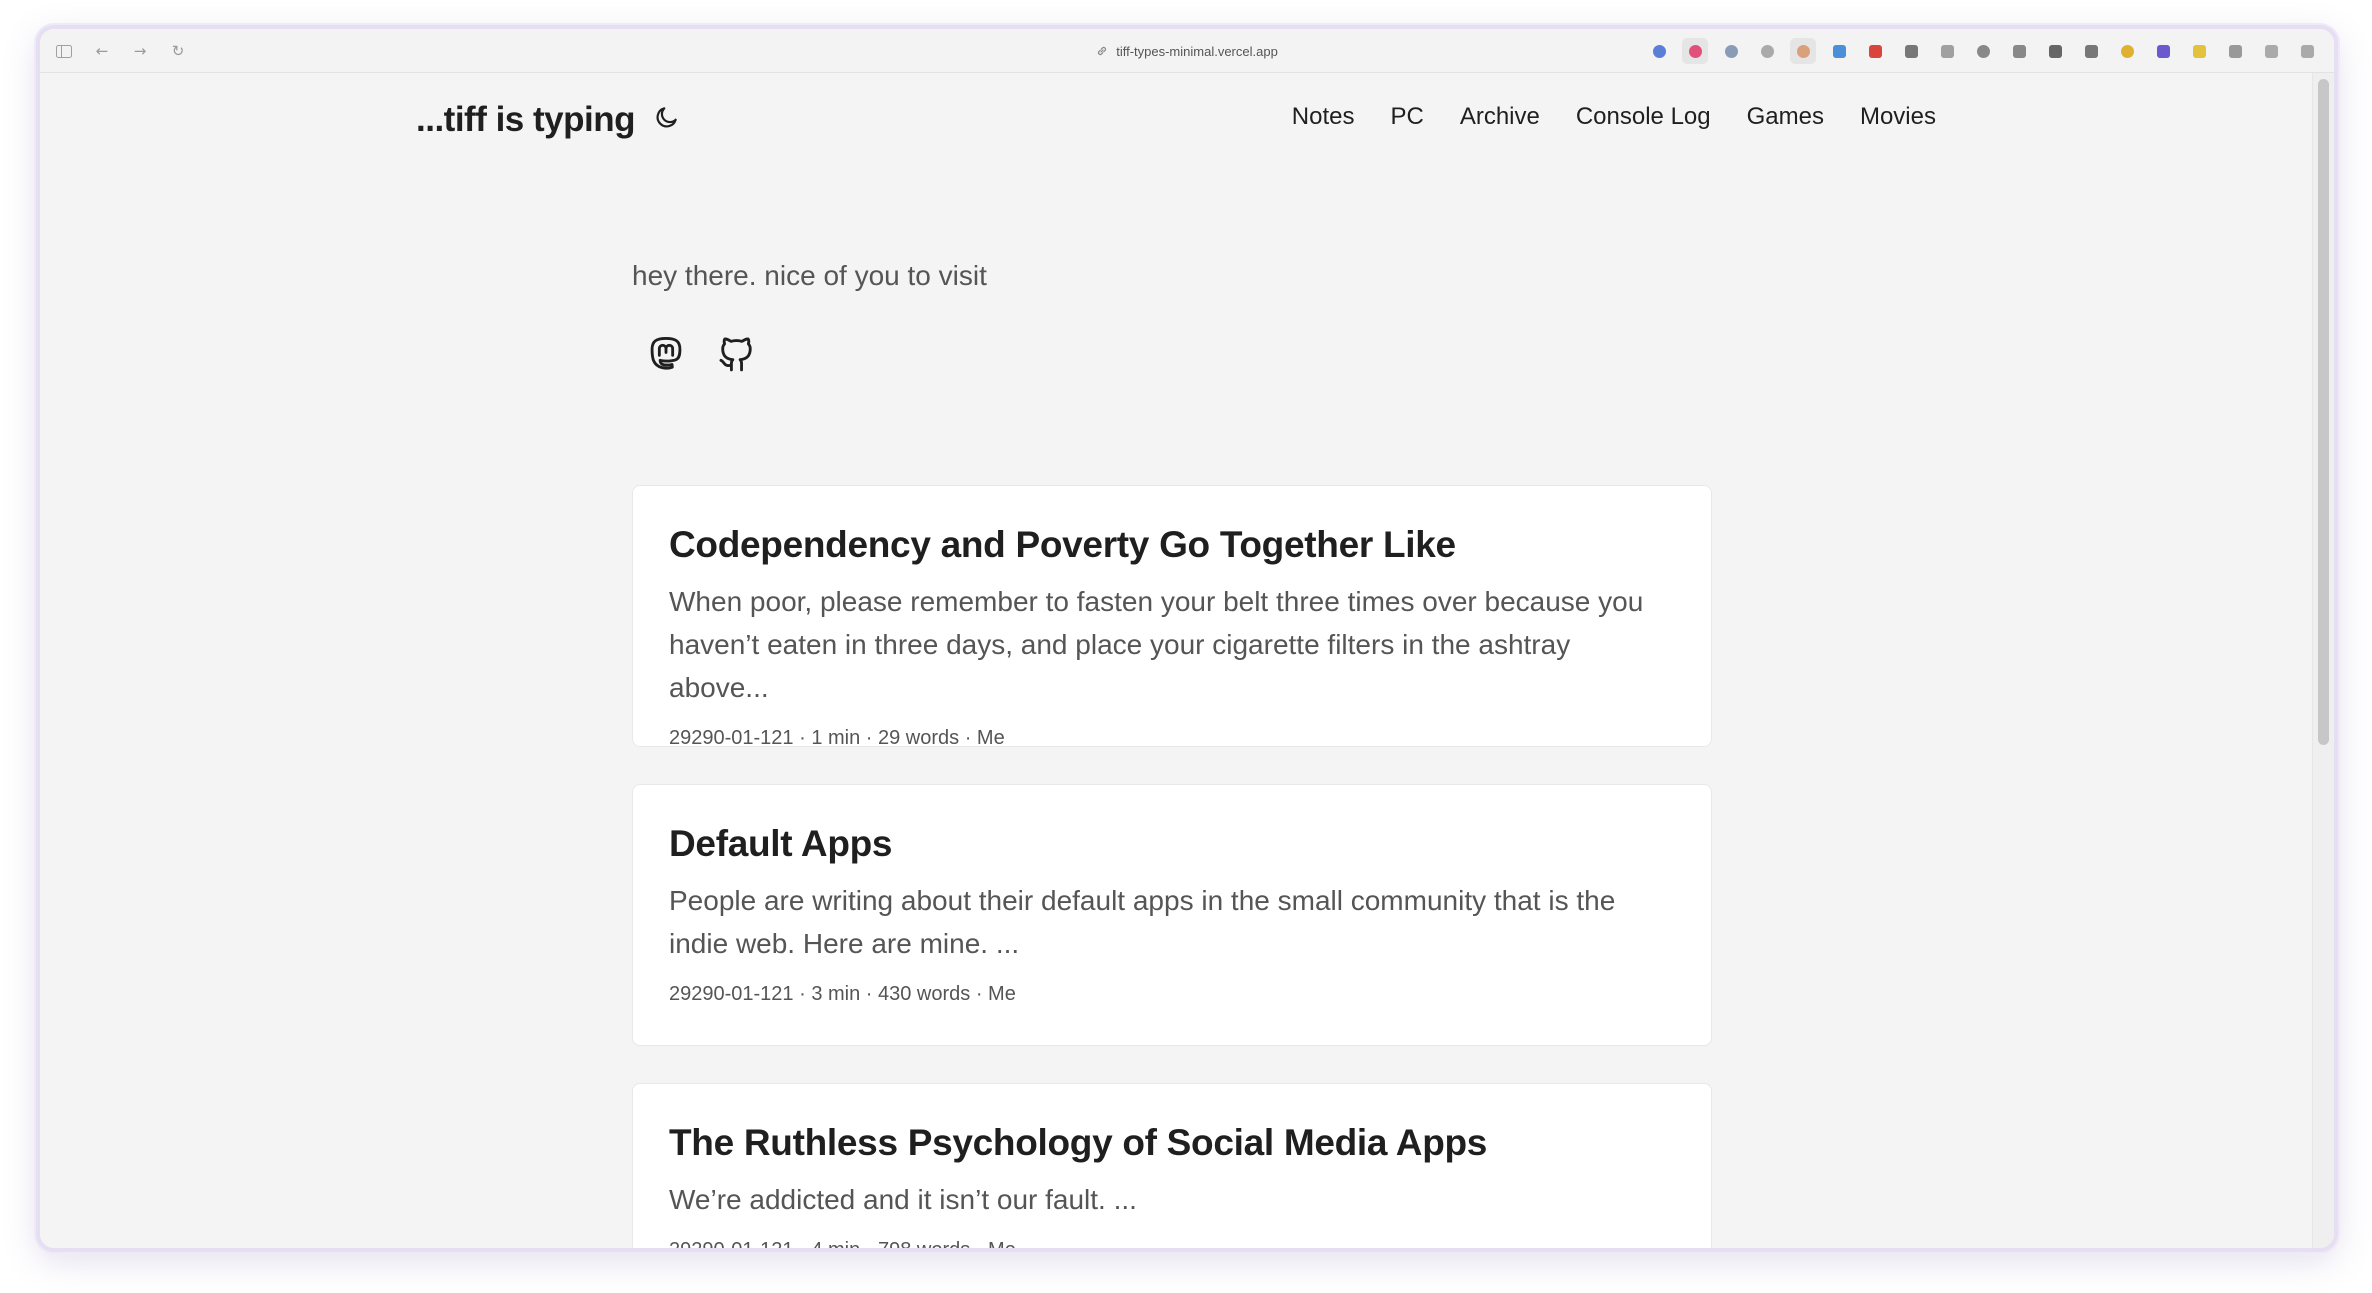 Image resolution: width=2372 pixels, height=1293 pixels. Describe the element at coordinates (701, 354) in the screenshot. I see `social-links` at that location.